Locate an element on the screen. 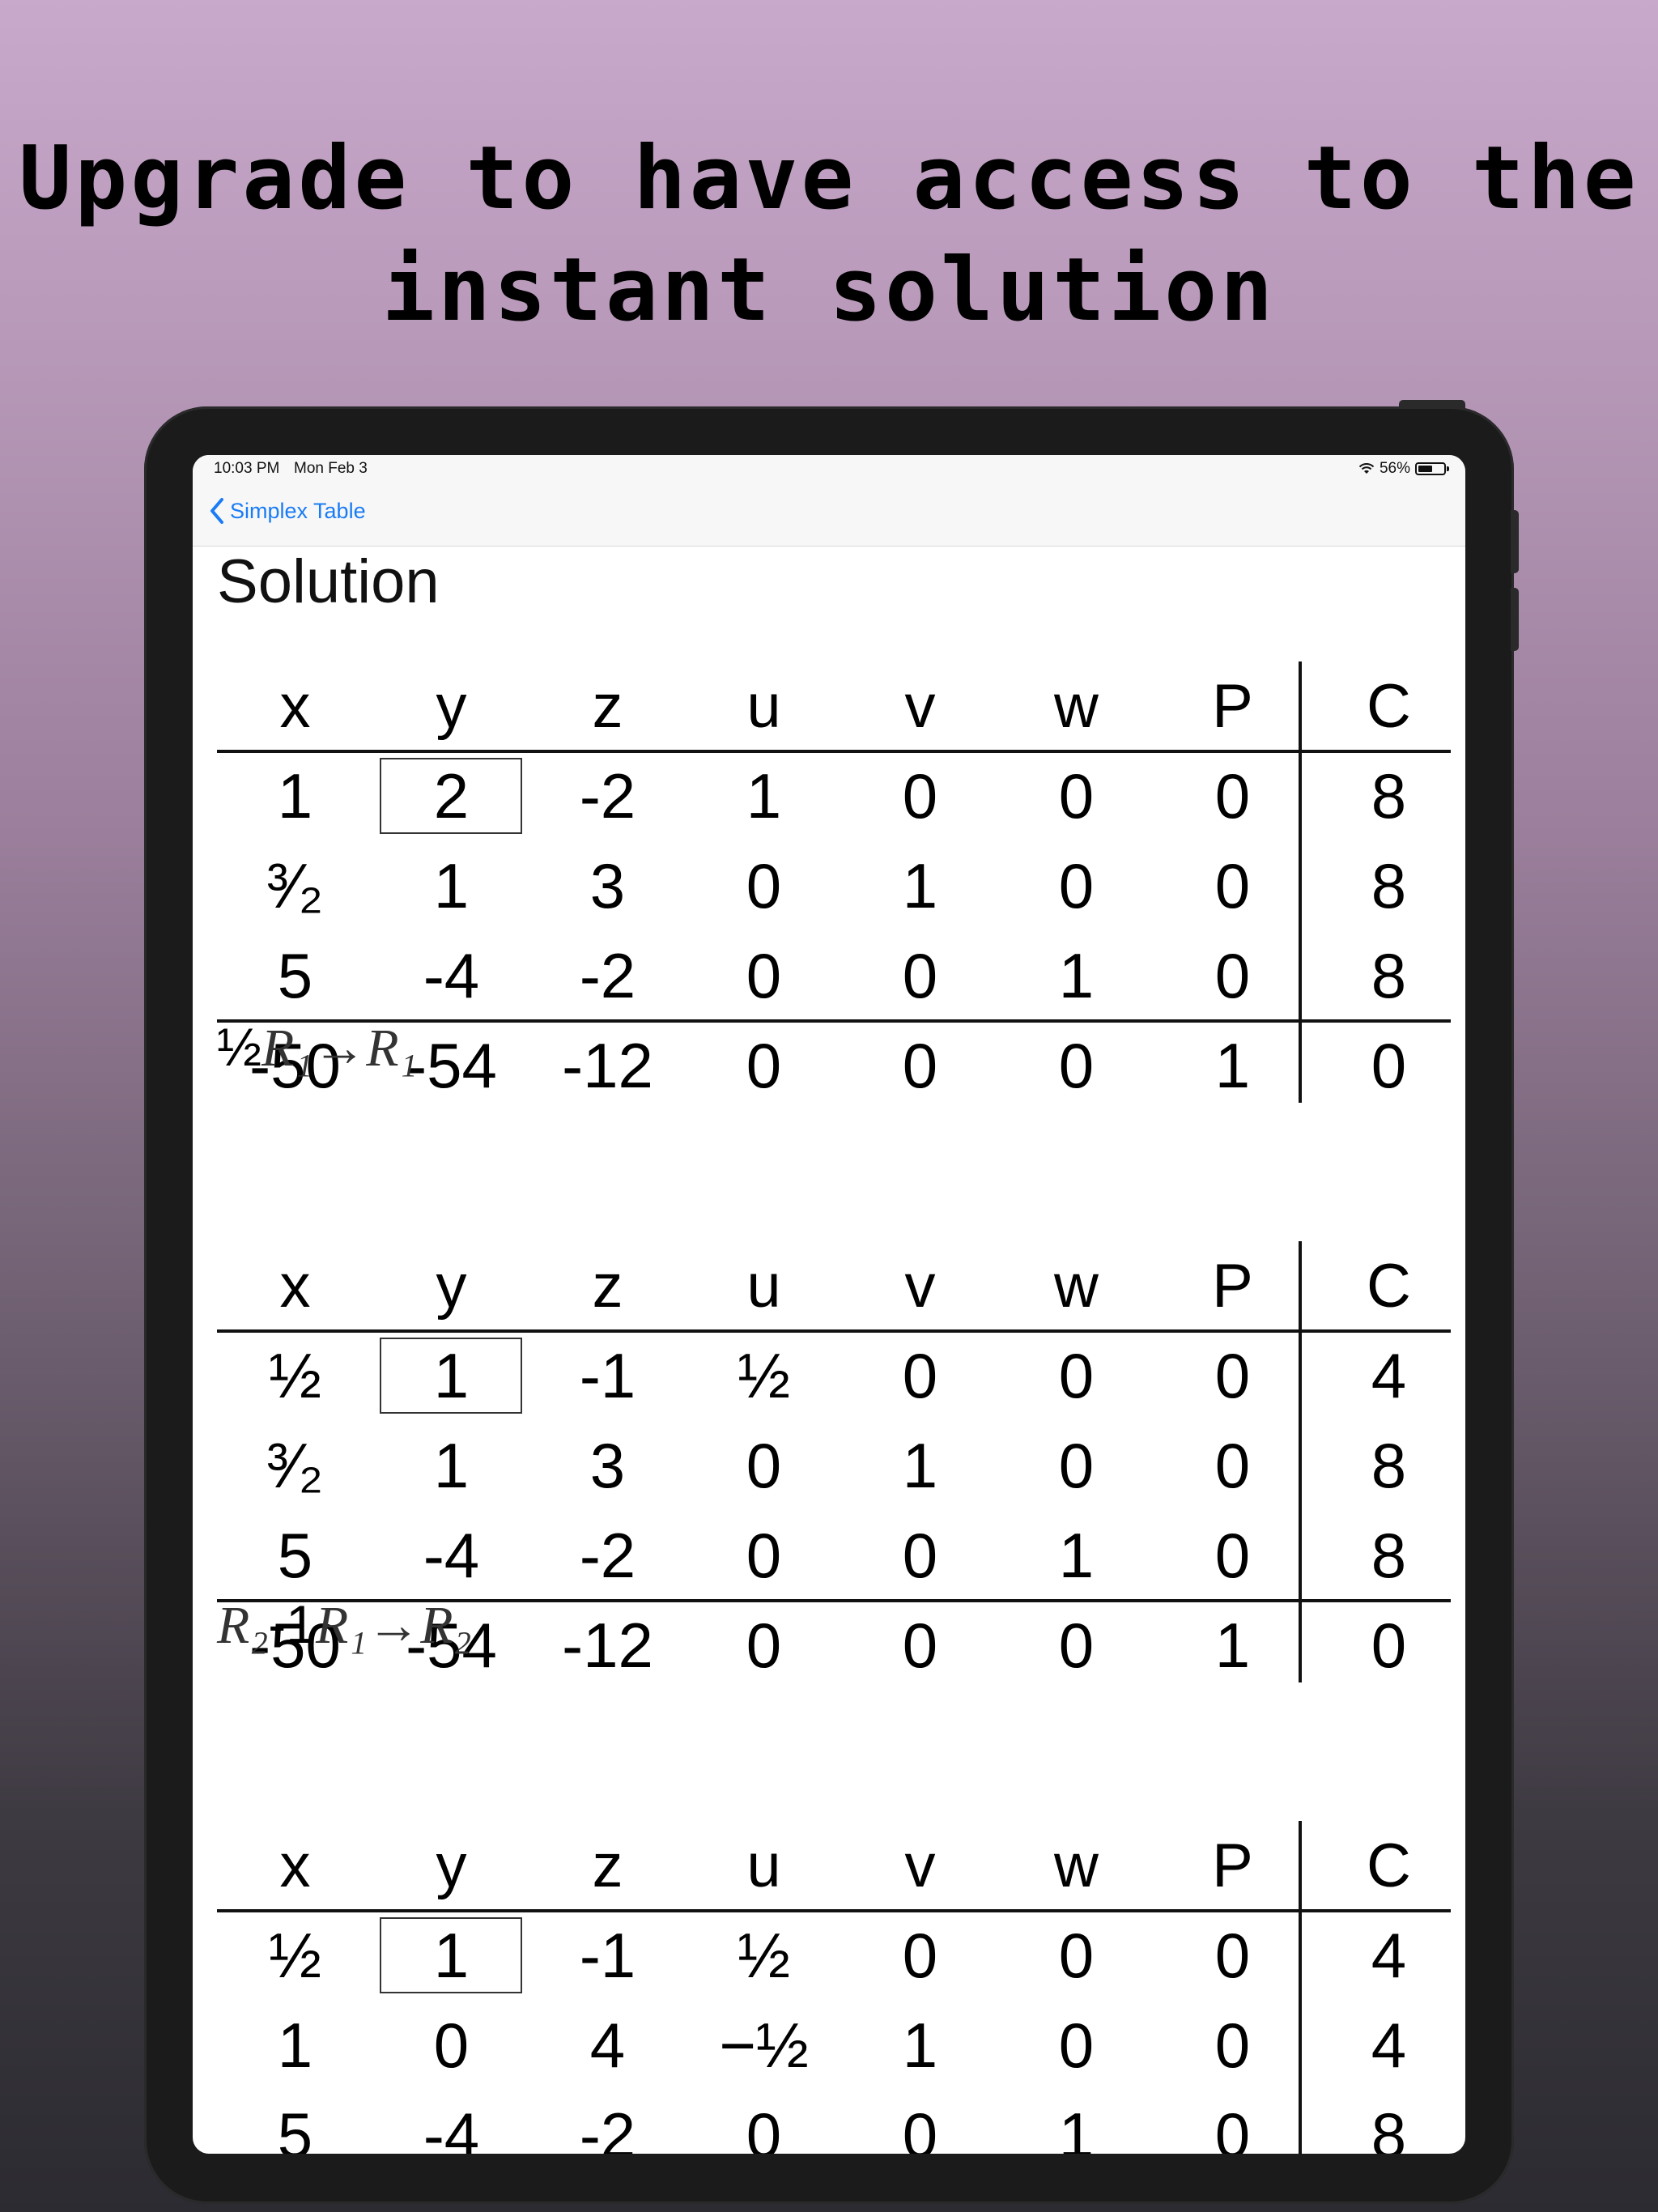  back-button: Simplex Table is located at coordinates (287, 511).